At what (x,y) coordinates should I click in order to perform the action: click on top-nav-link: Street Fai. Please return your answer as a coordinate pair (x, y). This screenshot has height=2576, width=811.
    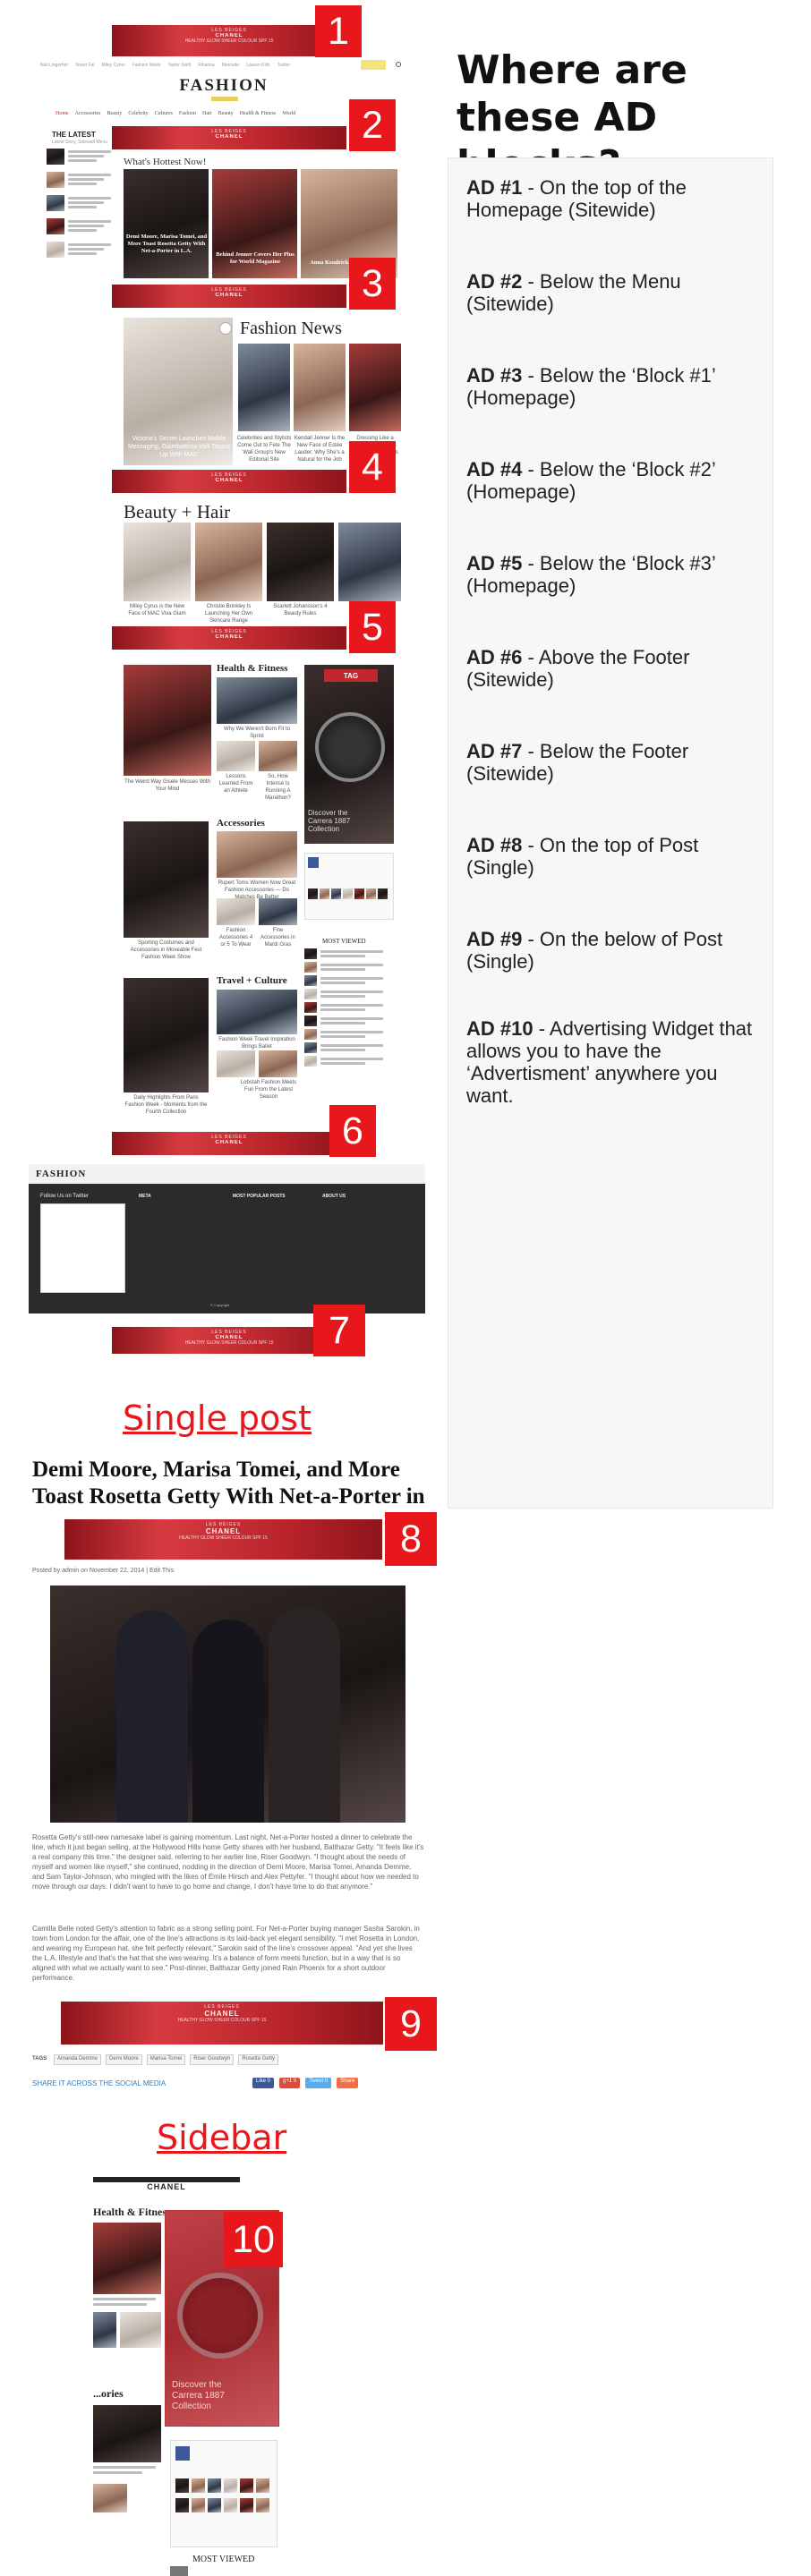
    Looking at the image, I should click on (85, 65).